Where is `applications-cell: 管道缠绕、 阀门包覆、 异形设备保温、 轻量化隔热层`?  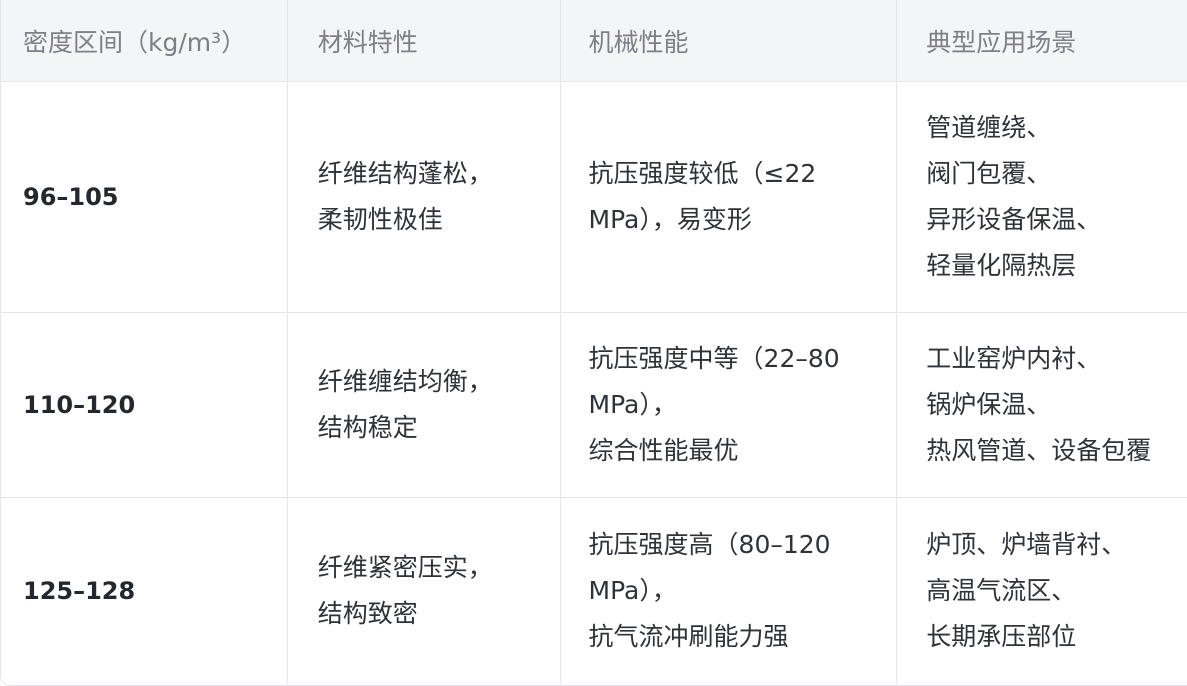 applications-cell: 管道缠绕、 阀门包覆、 异形设备保温、 轻量化隔热层 is located at coordinates (1042, 197).